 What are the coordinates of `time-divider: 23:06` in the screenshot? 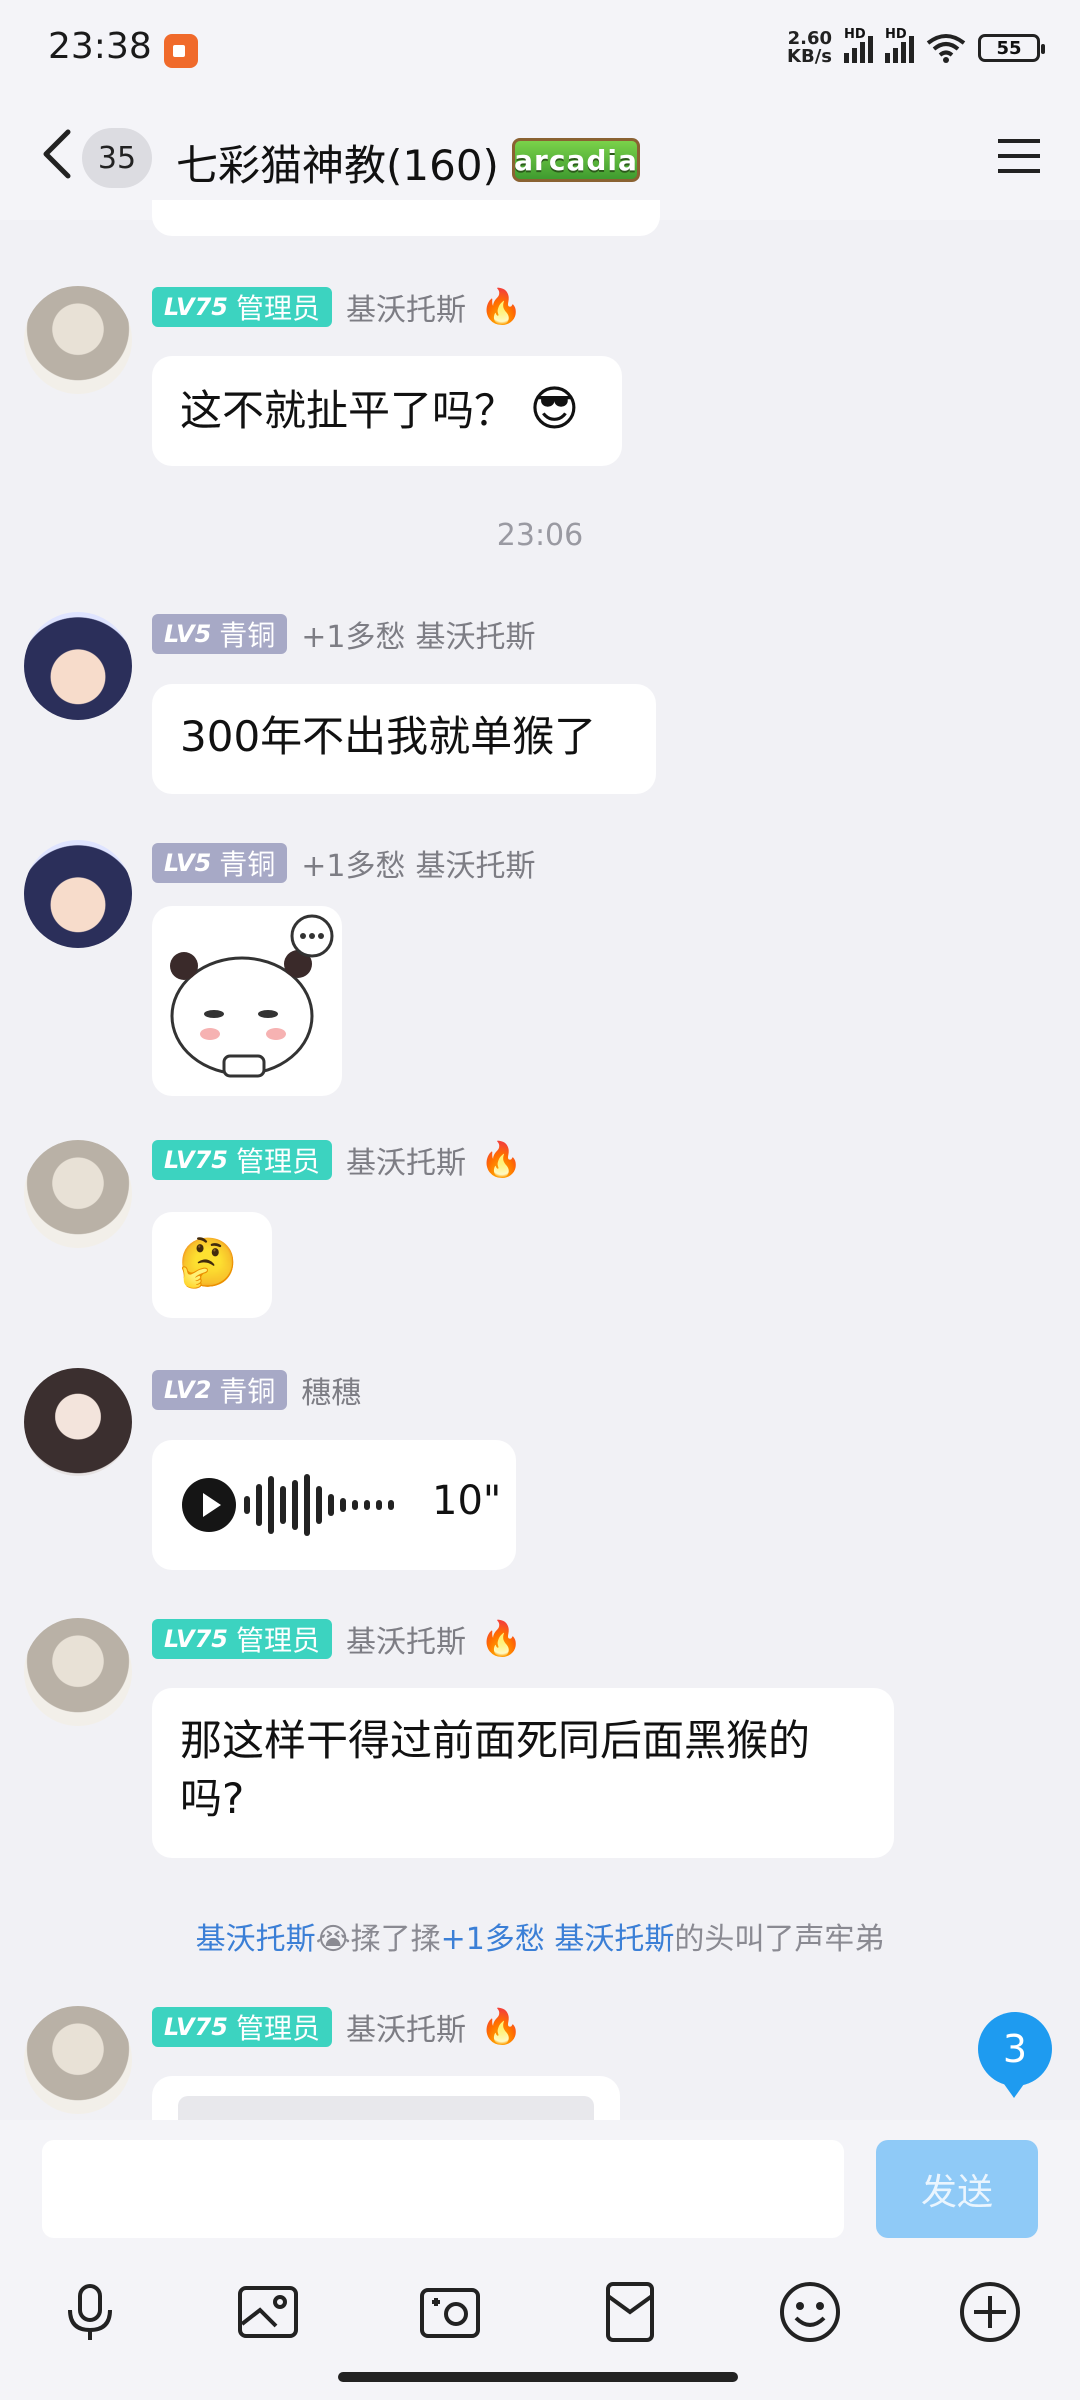 It's located at (540, 535).